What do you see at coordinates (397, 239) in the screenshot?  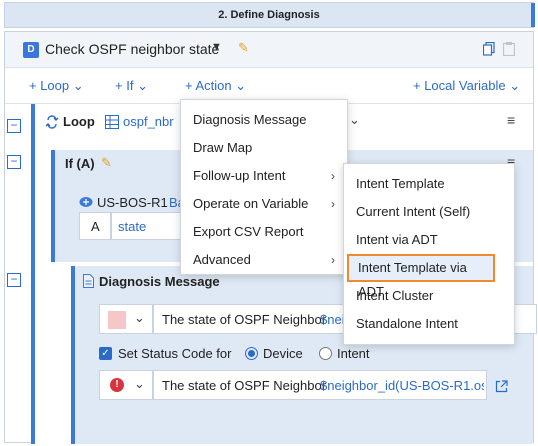 I see `intent-submenu-item-label: Intent via ADT` at bounding box center [397, 239].